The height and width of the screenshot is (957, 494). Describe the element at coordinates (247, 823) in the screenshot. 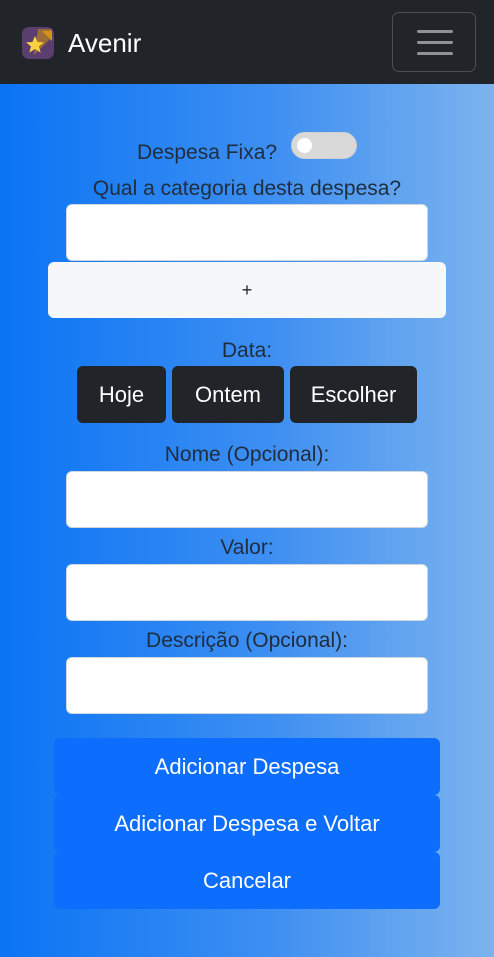

I see `add-expense-and-back-button: Adicionar Despesa e Voltar` at that location.